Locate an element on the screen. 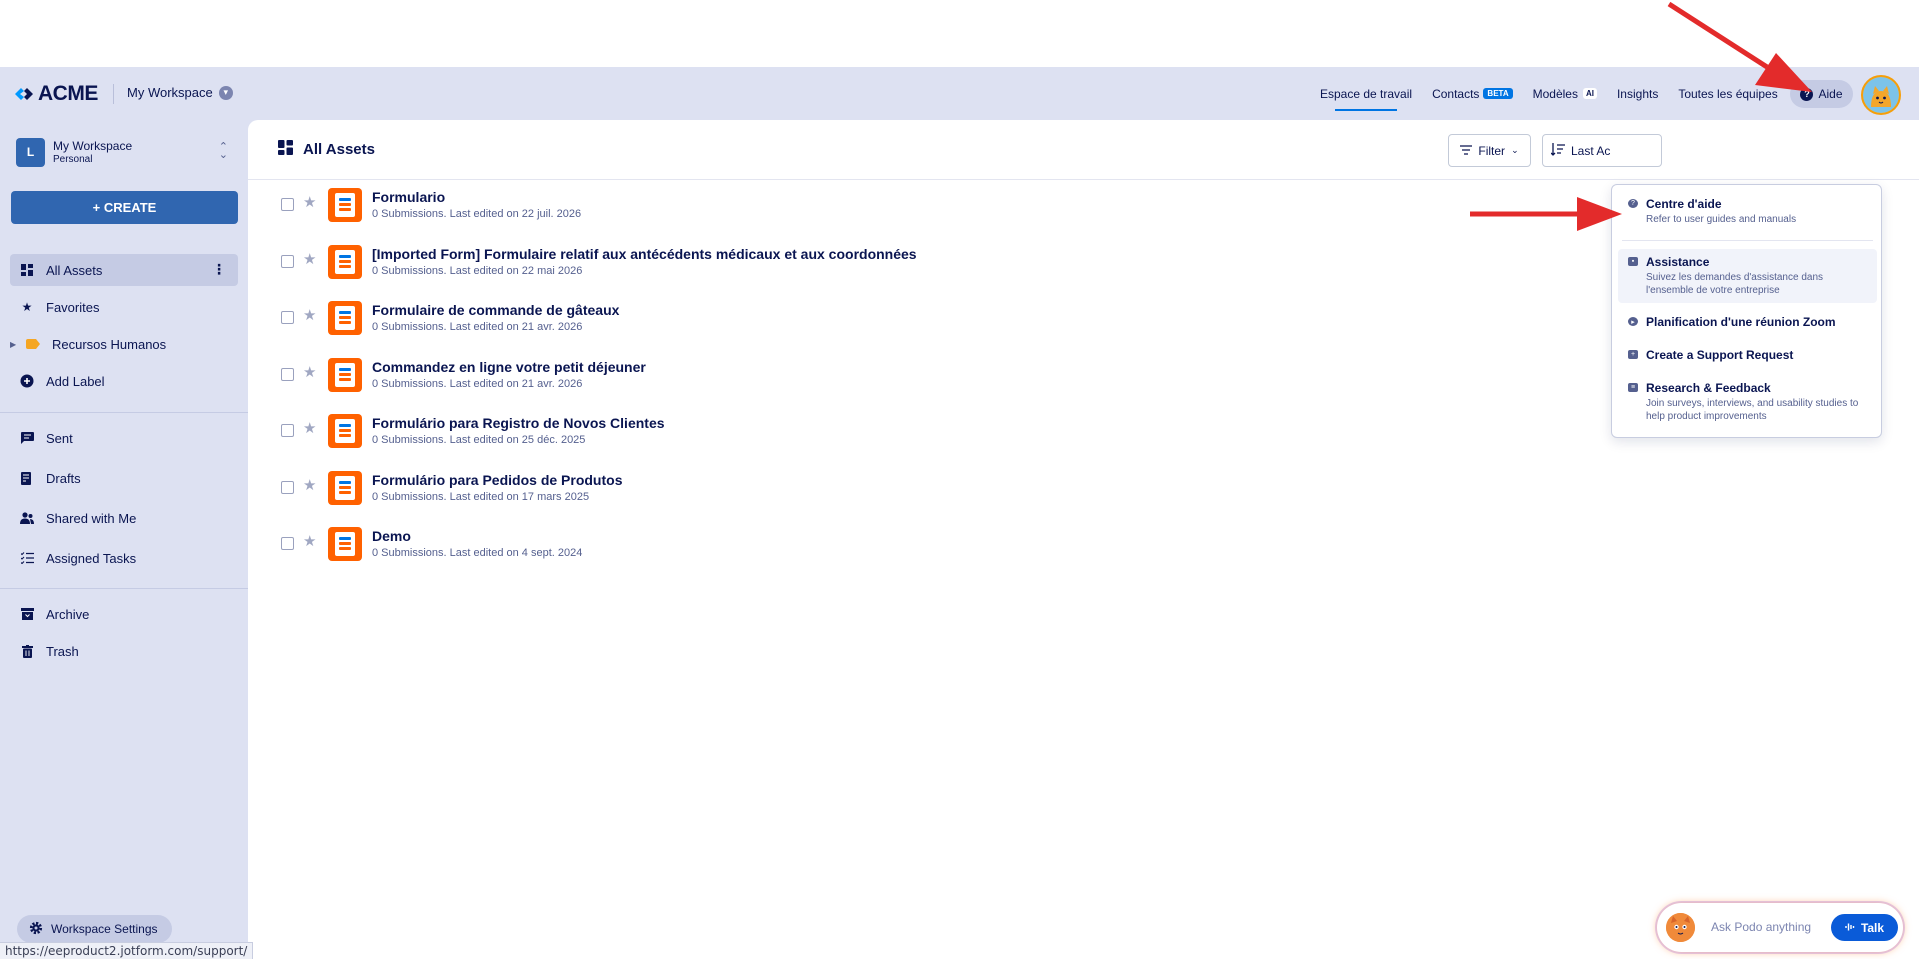  beta-badge: BETA is located at coordinates (1498, 93).